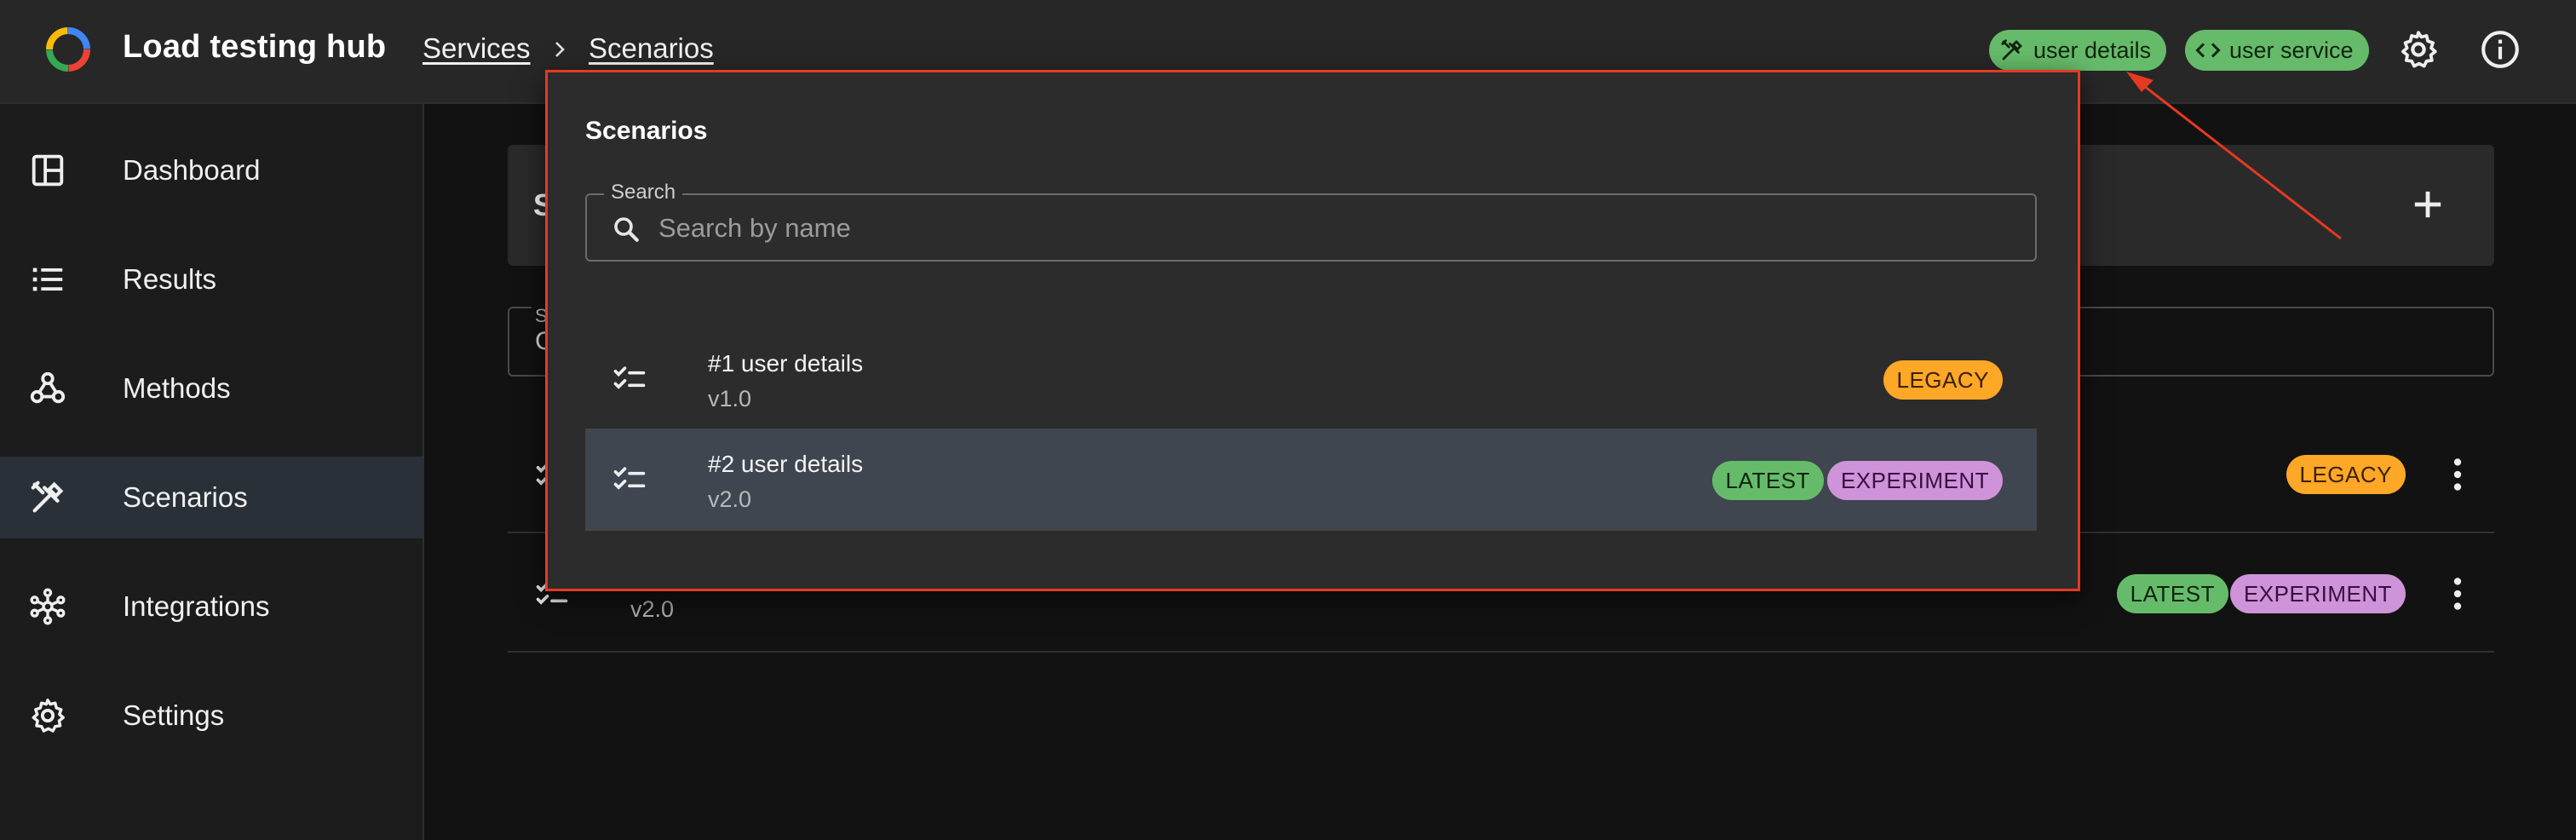 The width and height of the screenshot is (2576, 840). Describe the element at coordinates (255, 47) in the screenshot. I see `app-title: Load testing hub` at that location.